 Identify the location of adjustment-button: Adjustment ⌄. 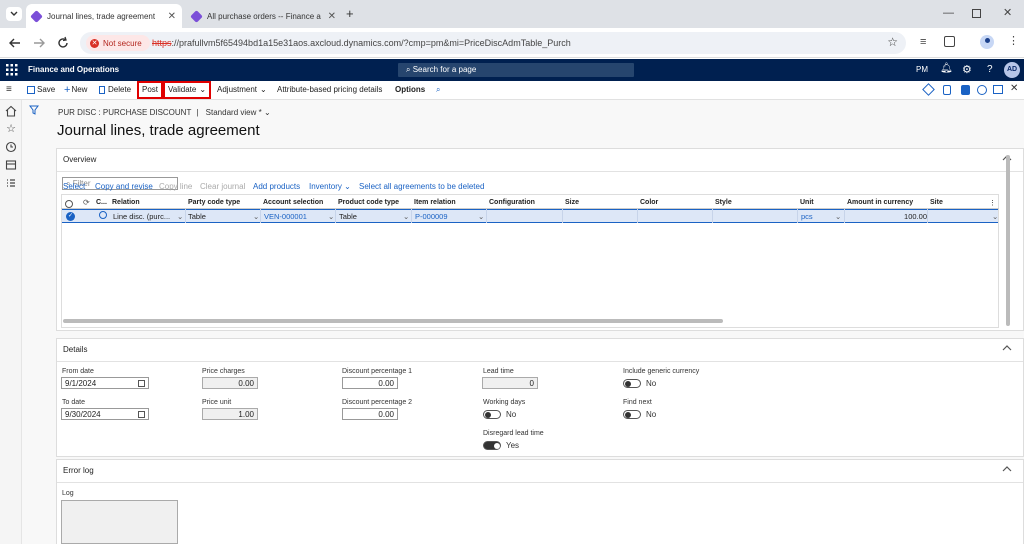
(242, 90).